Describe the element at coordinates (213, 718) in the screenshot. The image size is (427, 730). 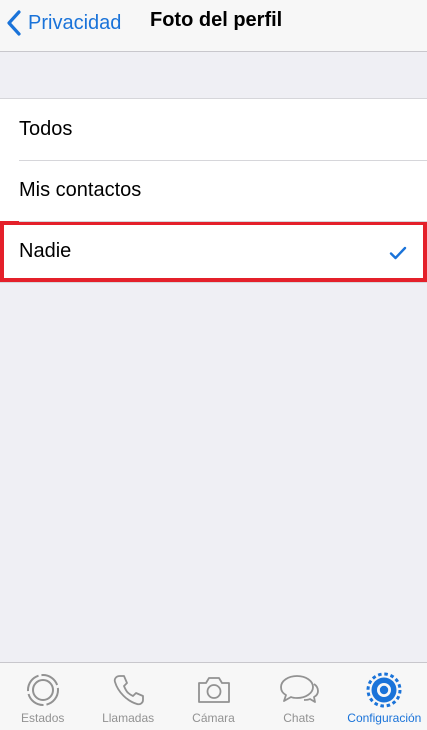
I see `tab-label: Cámara` at that location.